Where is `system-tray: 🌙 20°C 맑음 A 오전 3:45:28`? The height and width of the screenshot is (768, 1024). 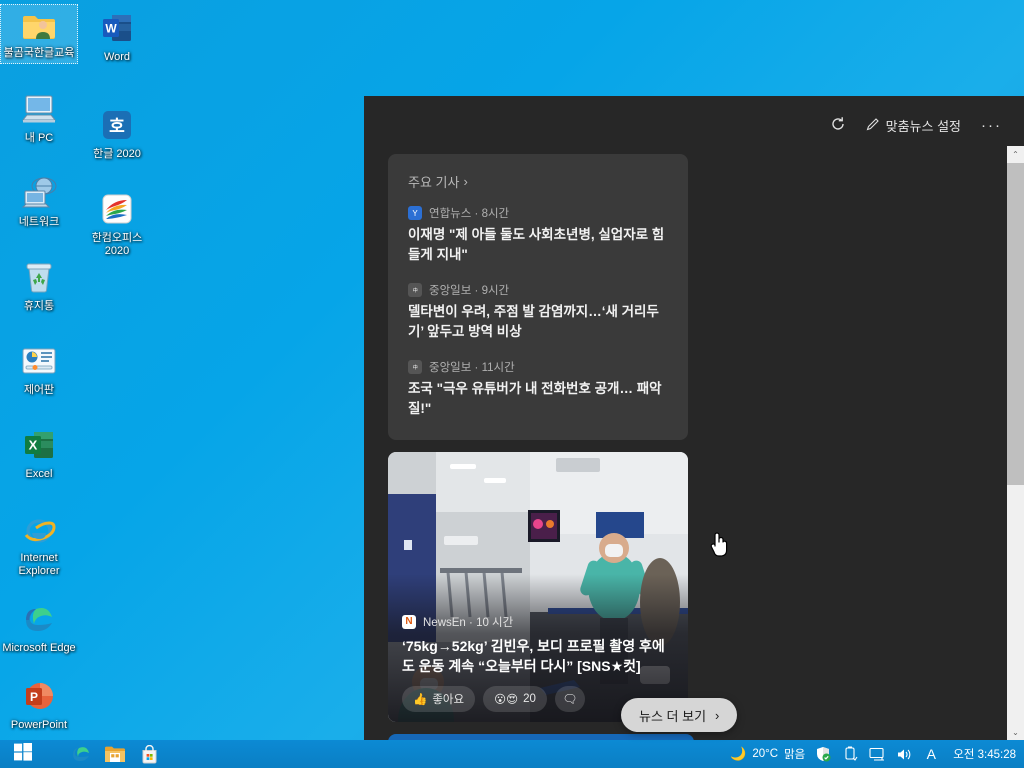
system-tray: 🌙 20°C 맑음 A 오전 3:45:28 is located at coordinates (877, 754).